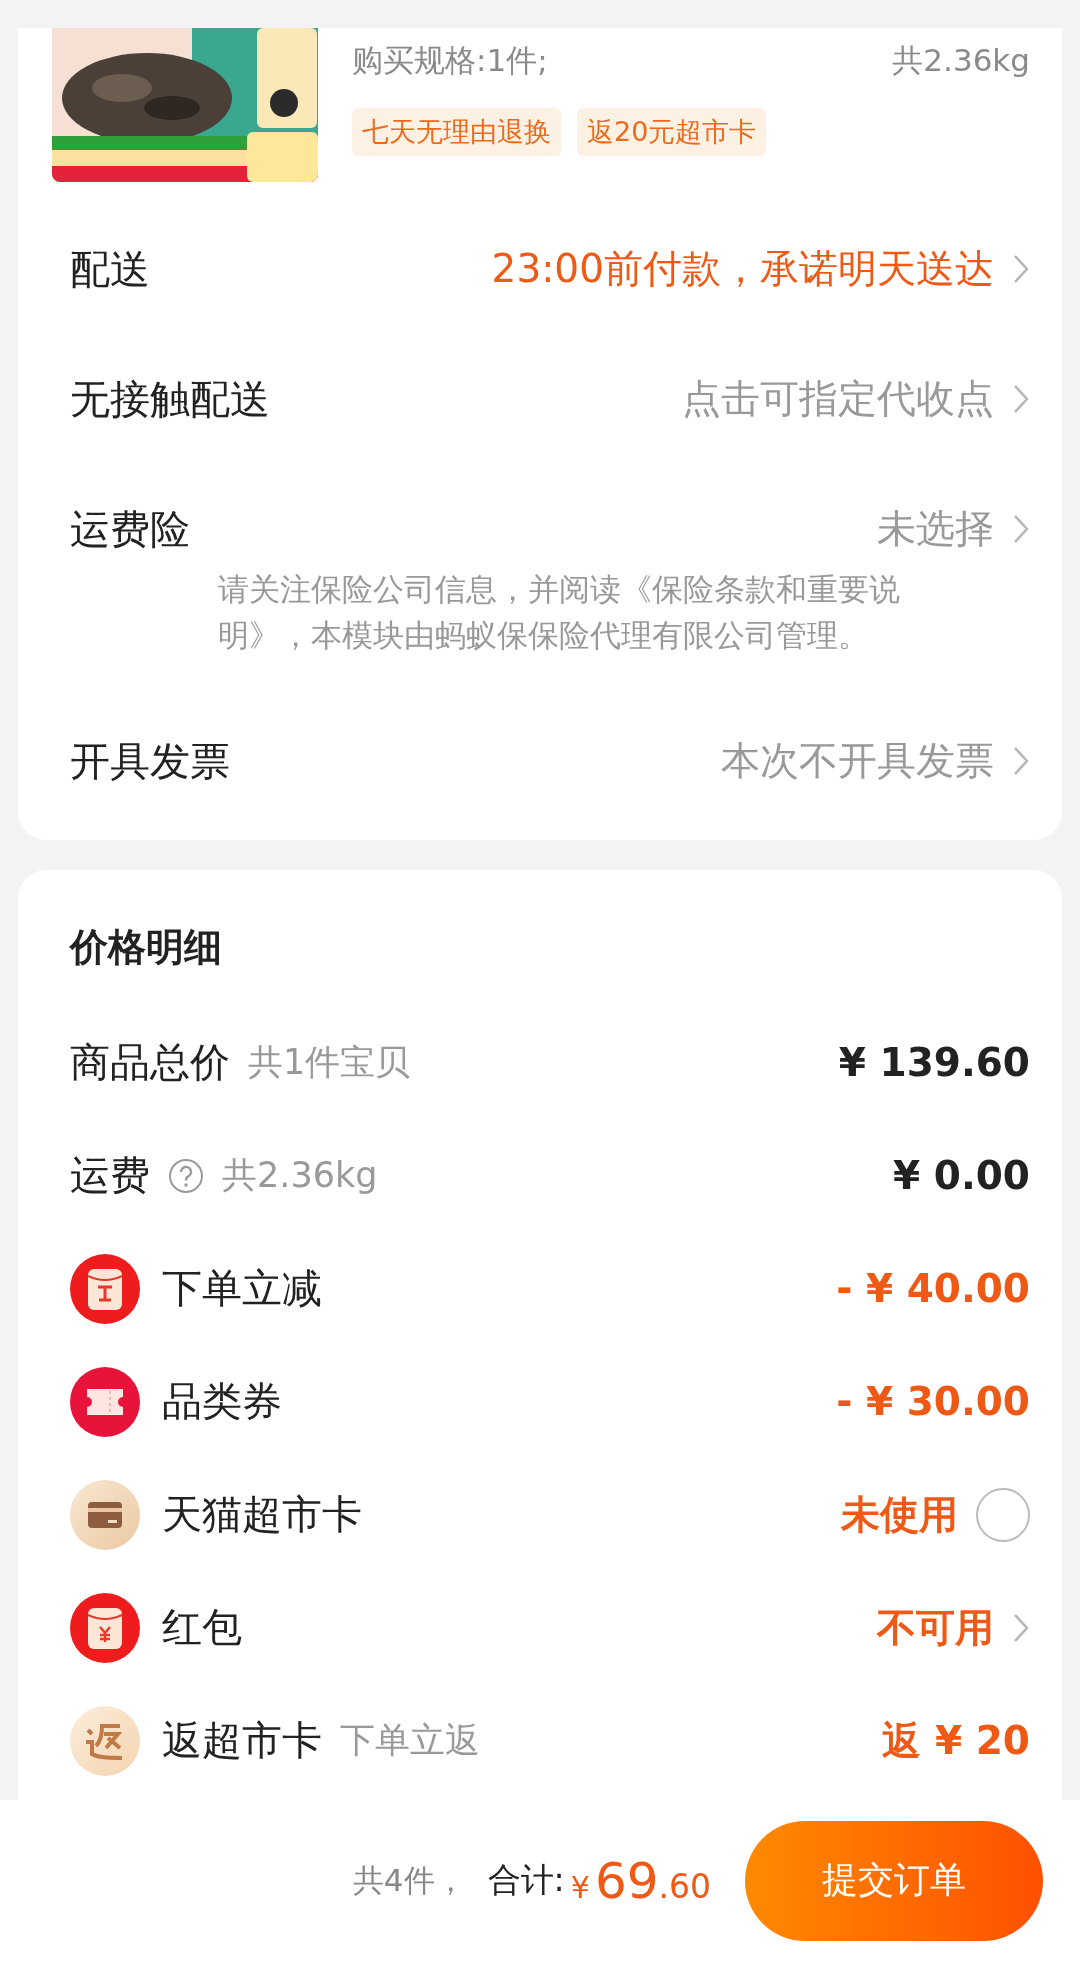 The width and height of the screenshot is (1080, 1961). What do you see at coordinates (150, 761) in the screenshot?
I see `option-label: 开具发票` at bounding box center [150, 761].